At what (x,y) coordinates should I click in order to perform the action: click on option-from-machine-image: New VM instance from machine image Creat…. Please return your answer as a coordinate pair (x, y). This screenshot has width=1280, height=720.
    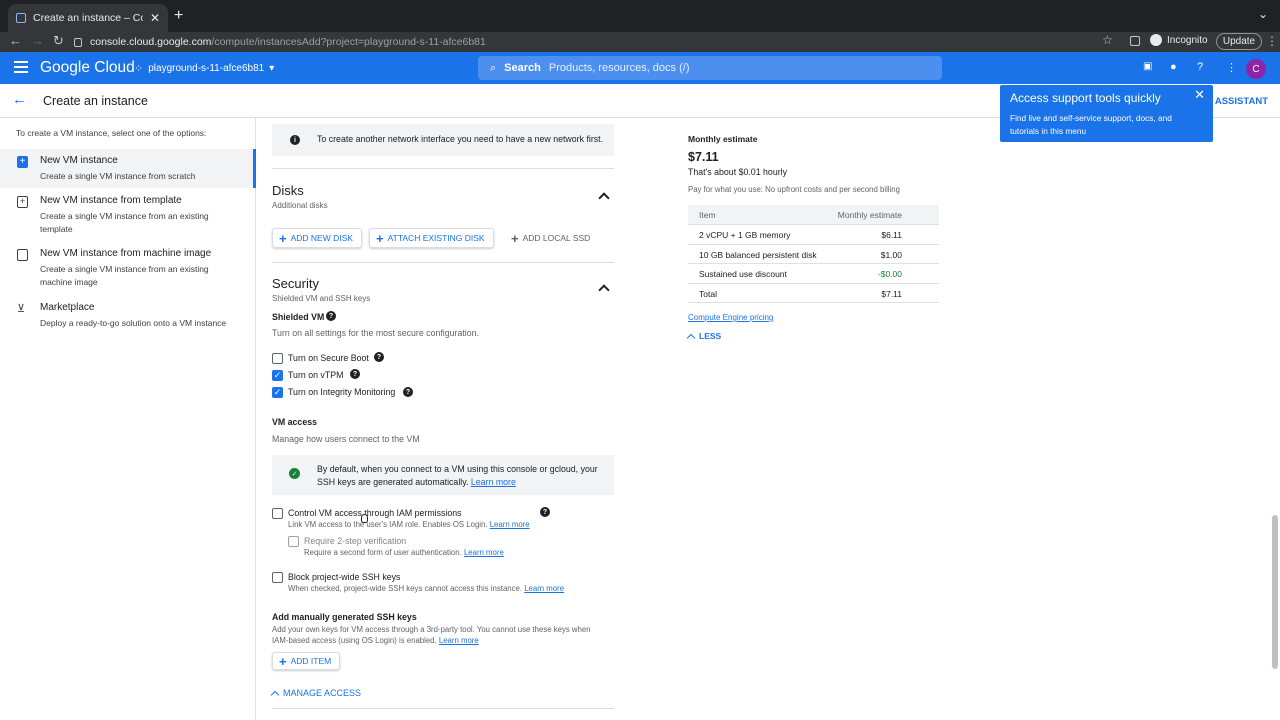
    Looking at the image, I should click on (128, 268).